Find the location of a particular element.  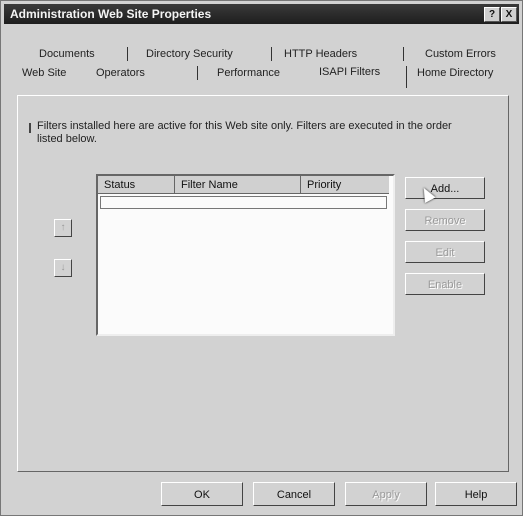

tab-operators: Operators is located at coordinates (120, 73).